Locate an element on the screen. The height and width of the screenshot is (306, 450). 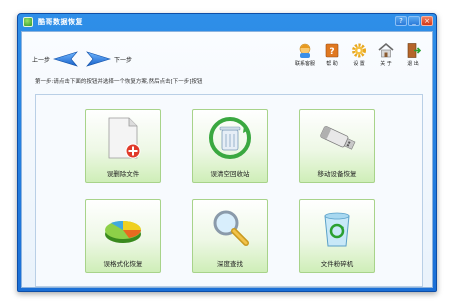
exit-button: 退 出 is located at coordinates (413, 54).